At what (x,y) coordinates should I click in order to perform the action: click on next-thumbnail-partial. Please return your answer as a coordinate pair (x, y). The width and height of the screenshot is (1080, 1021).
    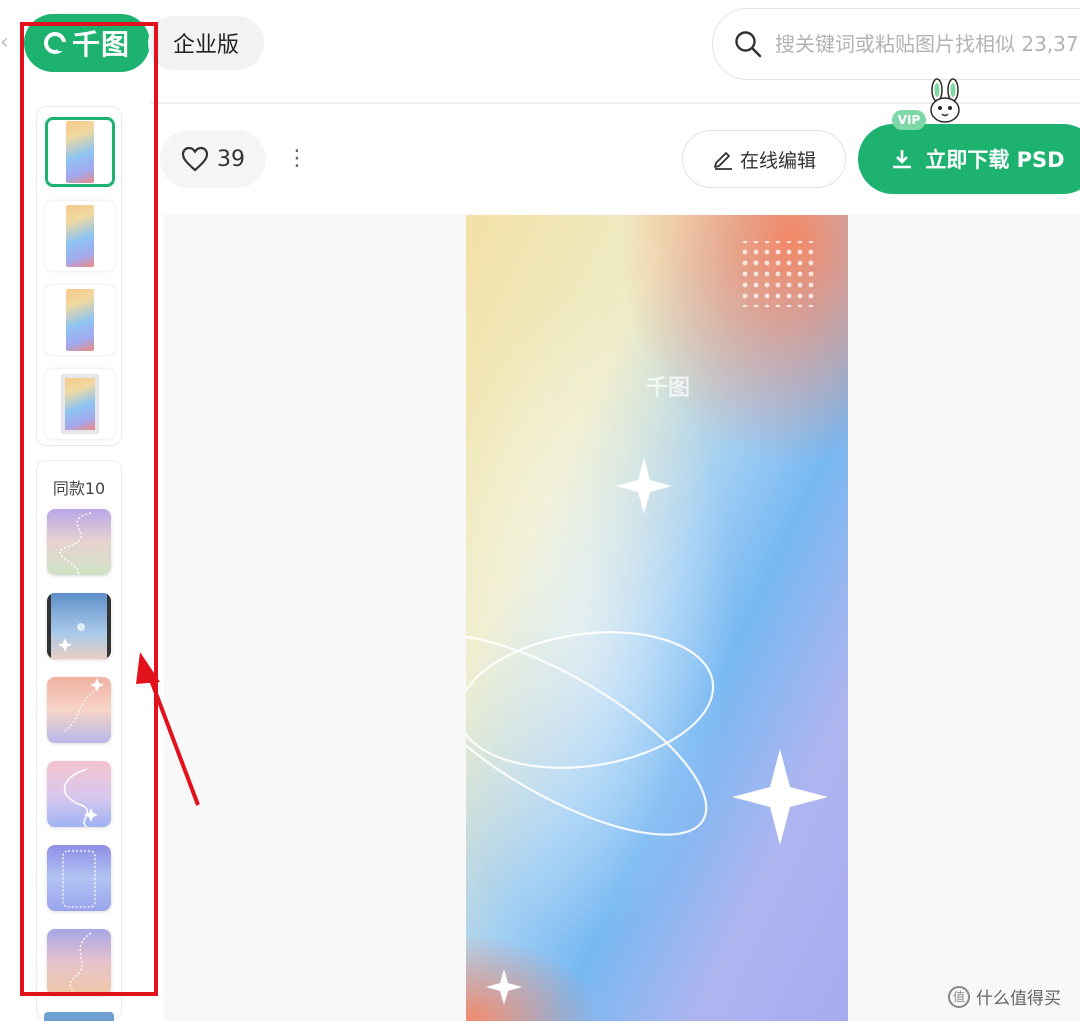
    Looking at the image, I should click on (79, 1016).